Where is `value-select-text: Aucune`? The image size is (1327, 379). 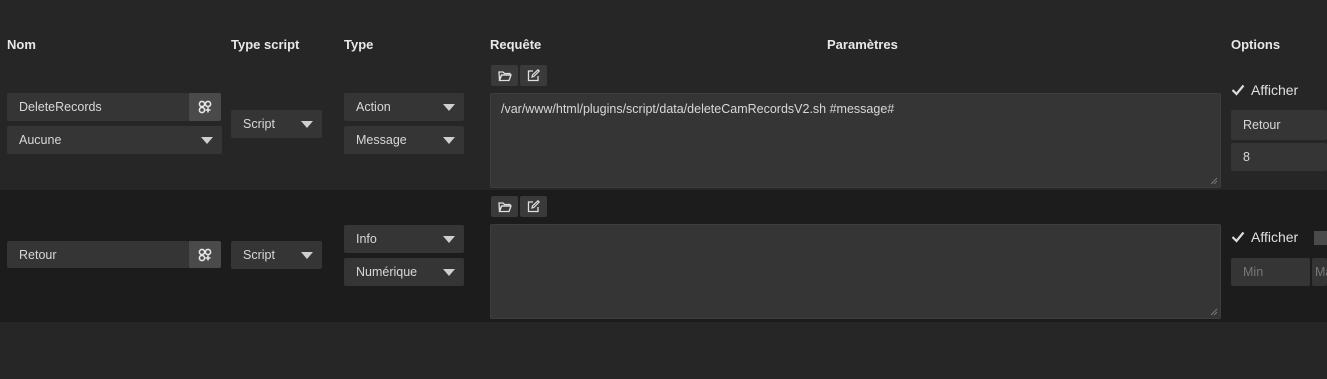
value-select-text: Aucune is located at coordinates (40, 140).